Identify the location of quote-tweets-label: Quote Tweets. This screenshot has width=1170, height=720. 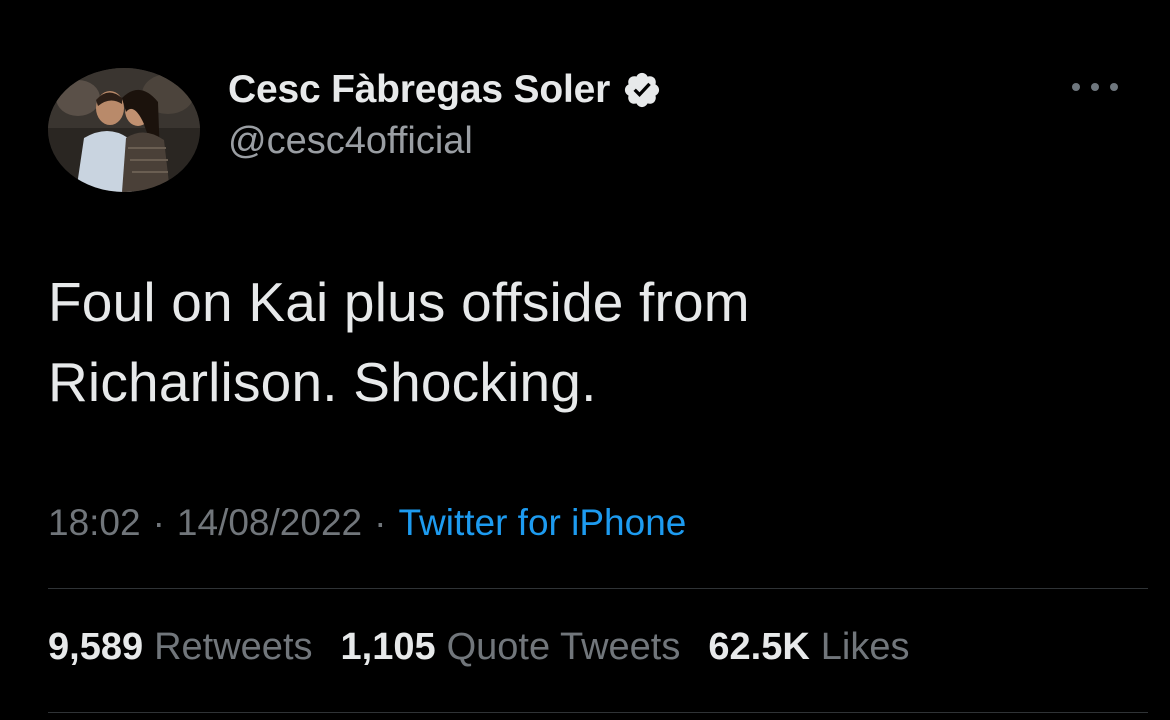
(563, 647).